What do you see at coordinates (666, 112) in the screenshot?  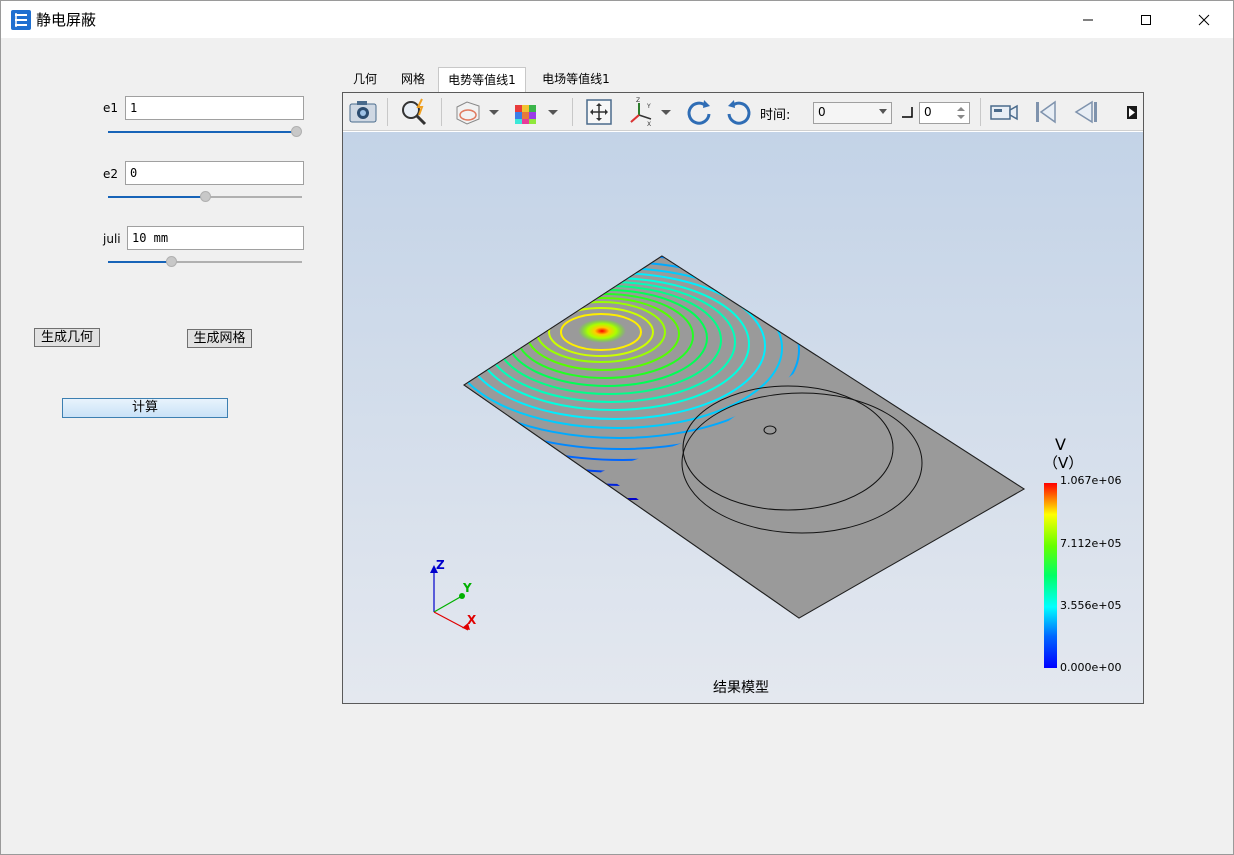 I see `axes-dropdown-icon` at bounding box center [666, 112].